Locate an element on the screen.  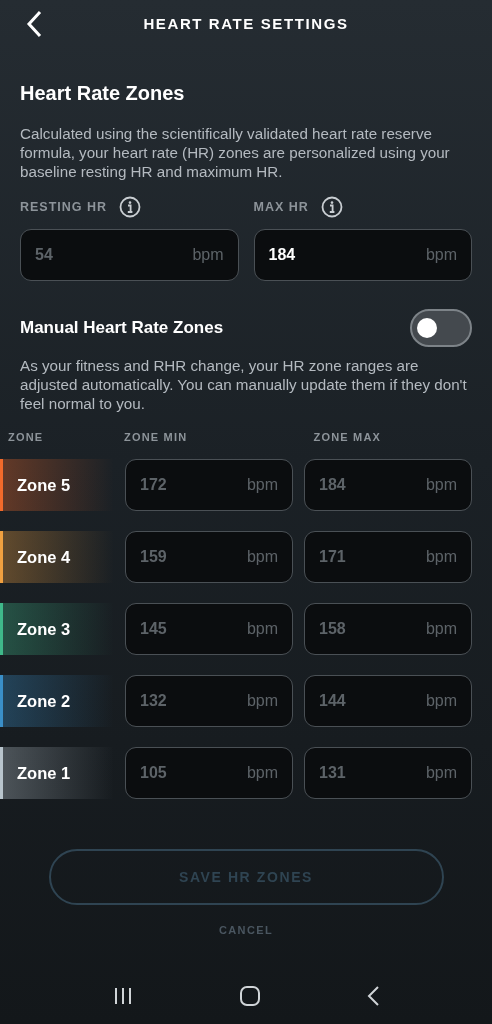
column-header: ZONE MIN is located at coordinates (156, 437).